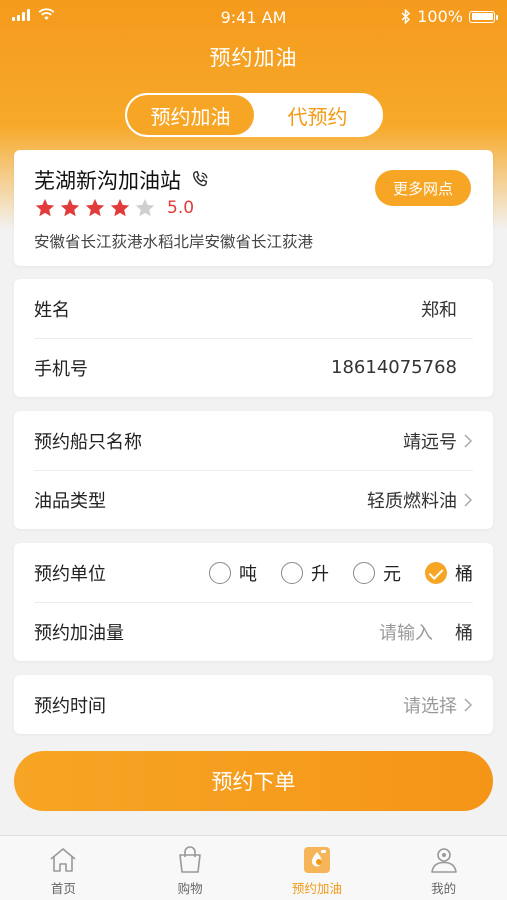 The height and width of the screenshot is (900, 507). What do you see at coordinates (253, 631) in the screenshot?
I see `quantity-row: 预约加油量 请输入 桶` at bounding box center [253, 631].